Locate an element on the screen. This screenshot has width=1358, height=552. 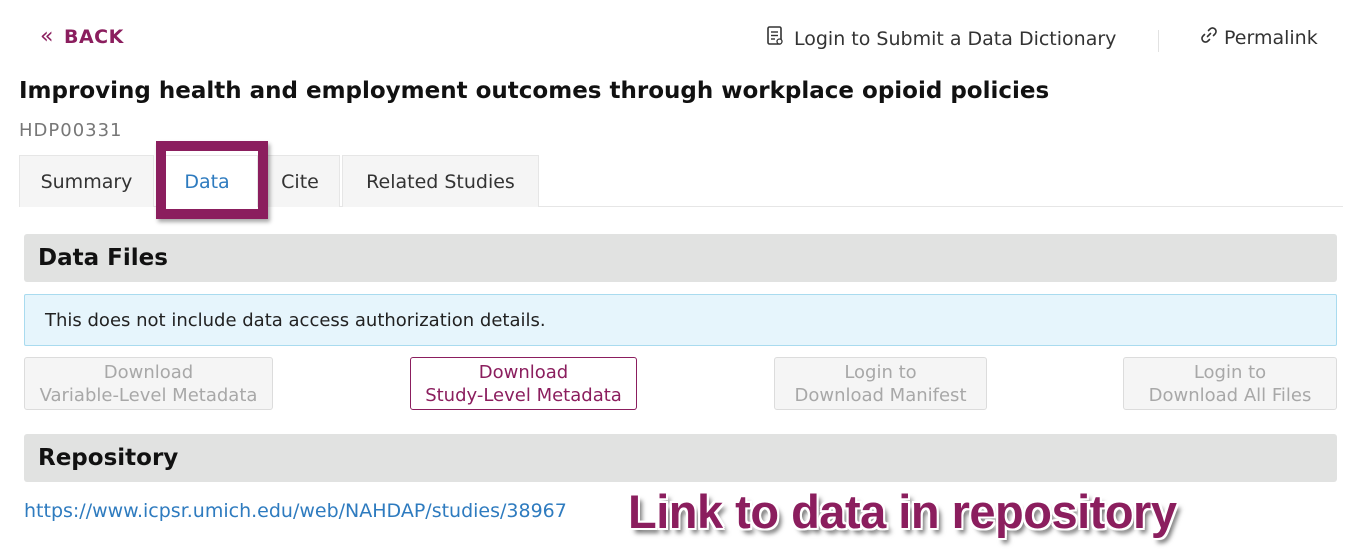
button-line2: Study-Level Metadata is located at coordinates (523, 395).